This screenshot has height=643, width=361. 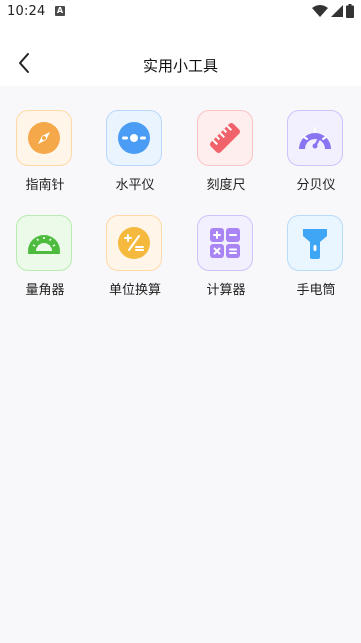 I want to click on tool-label: 手电筒, so click(x=316, y=290).